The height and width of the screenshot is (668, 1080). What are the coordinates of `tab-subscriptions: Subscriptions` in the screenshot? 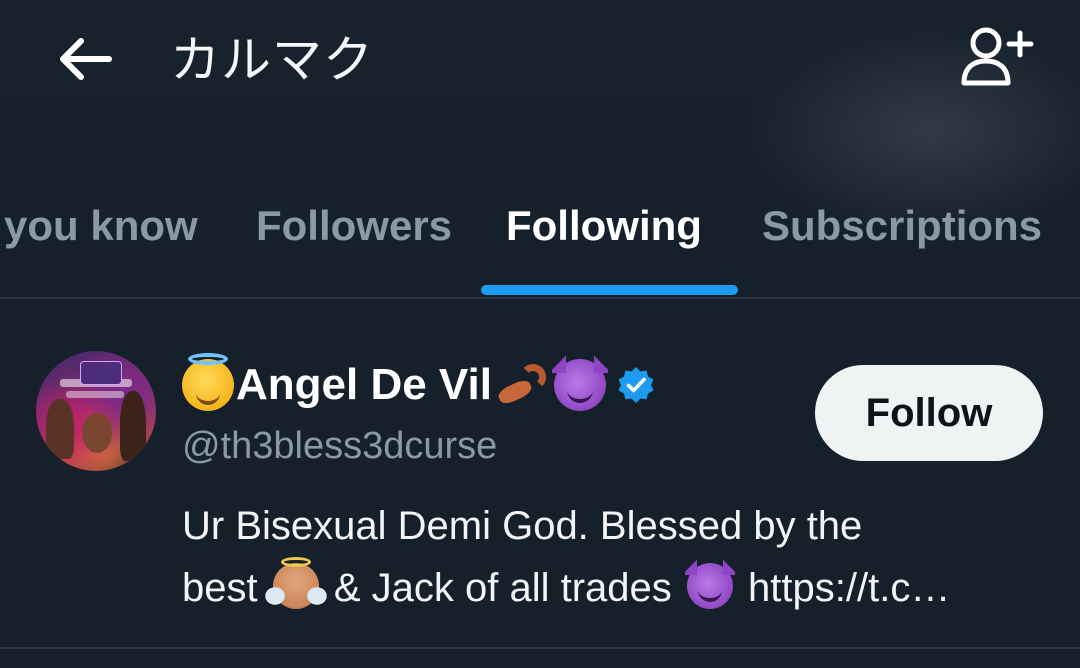 It's located at (902, 226).